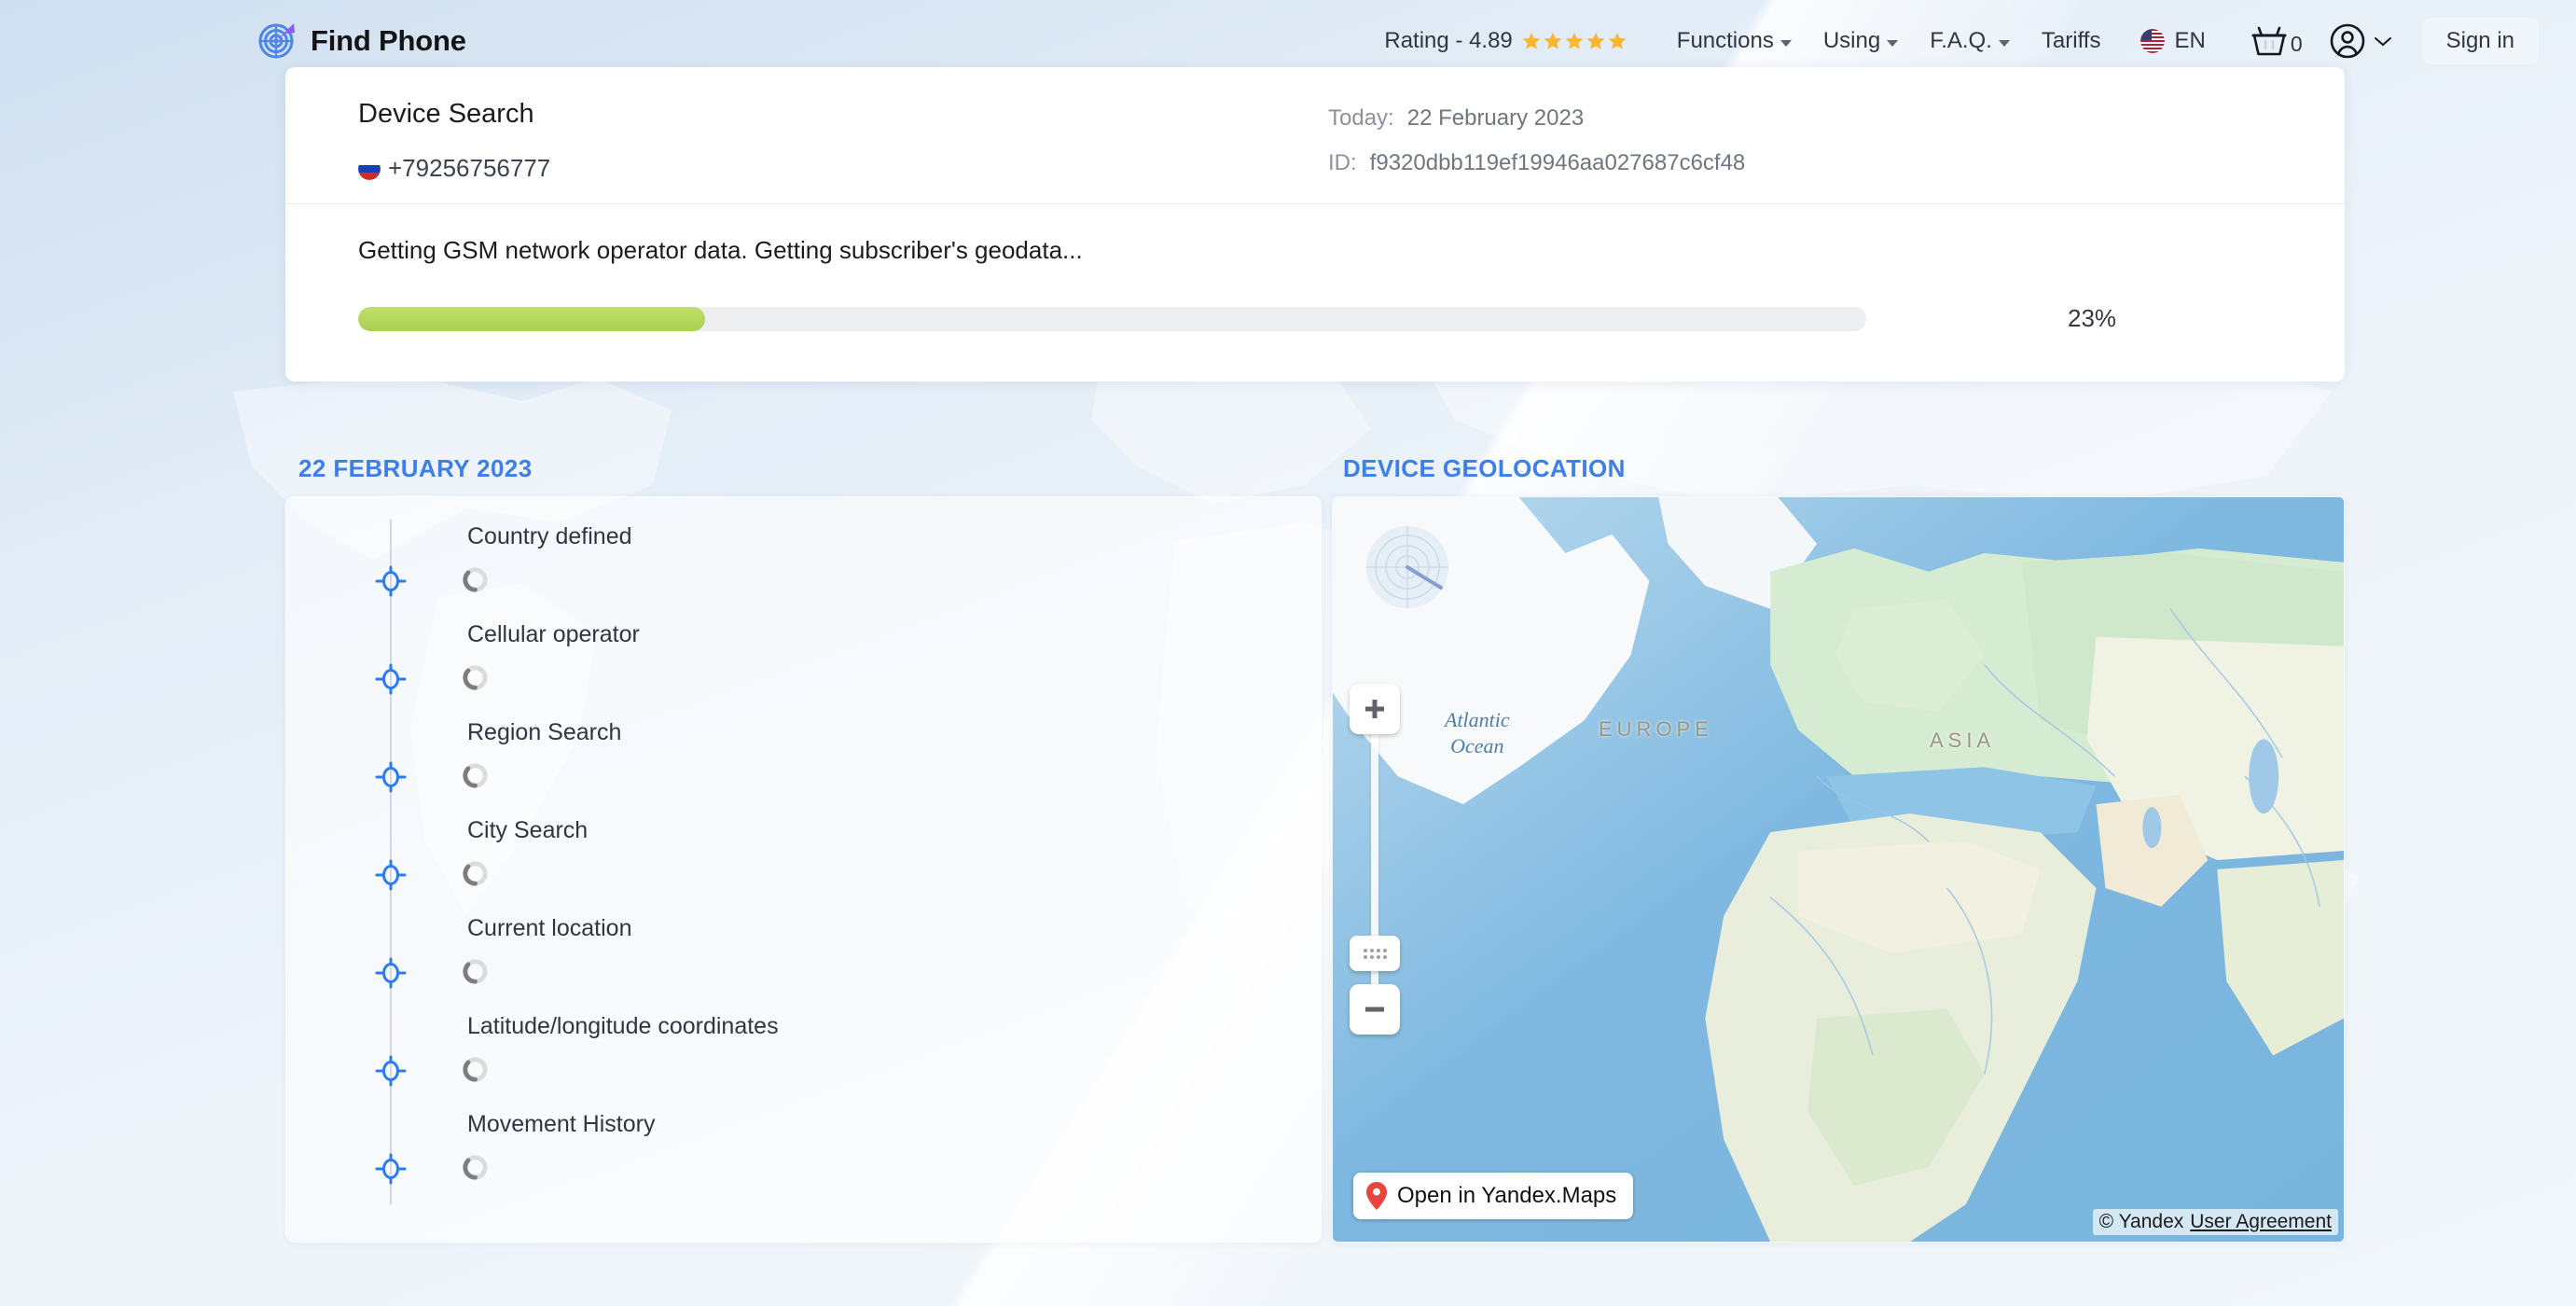 The width and height of the screenshot is (2576, 1306). What do you see at coordinates (803, 1160) in the screenshot?
I see `timeline-item-7: Movement History` at bounding box center [803, 1160].